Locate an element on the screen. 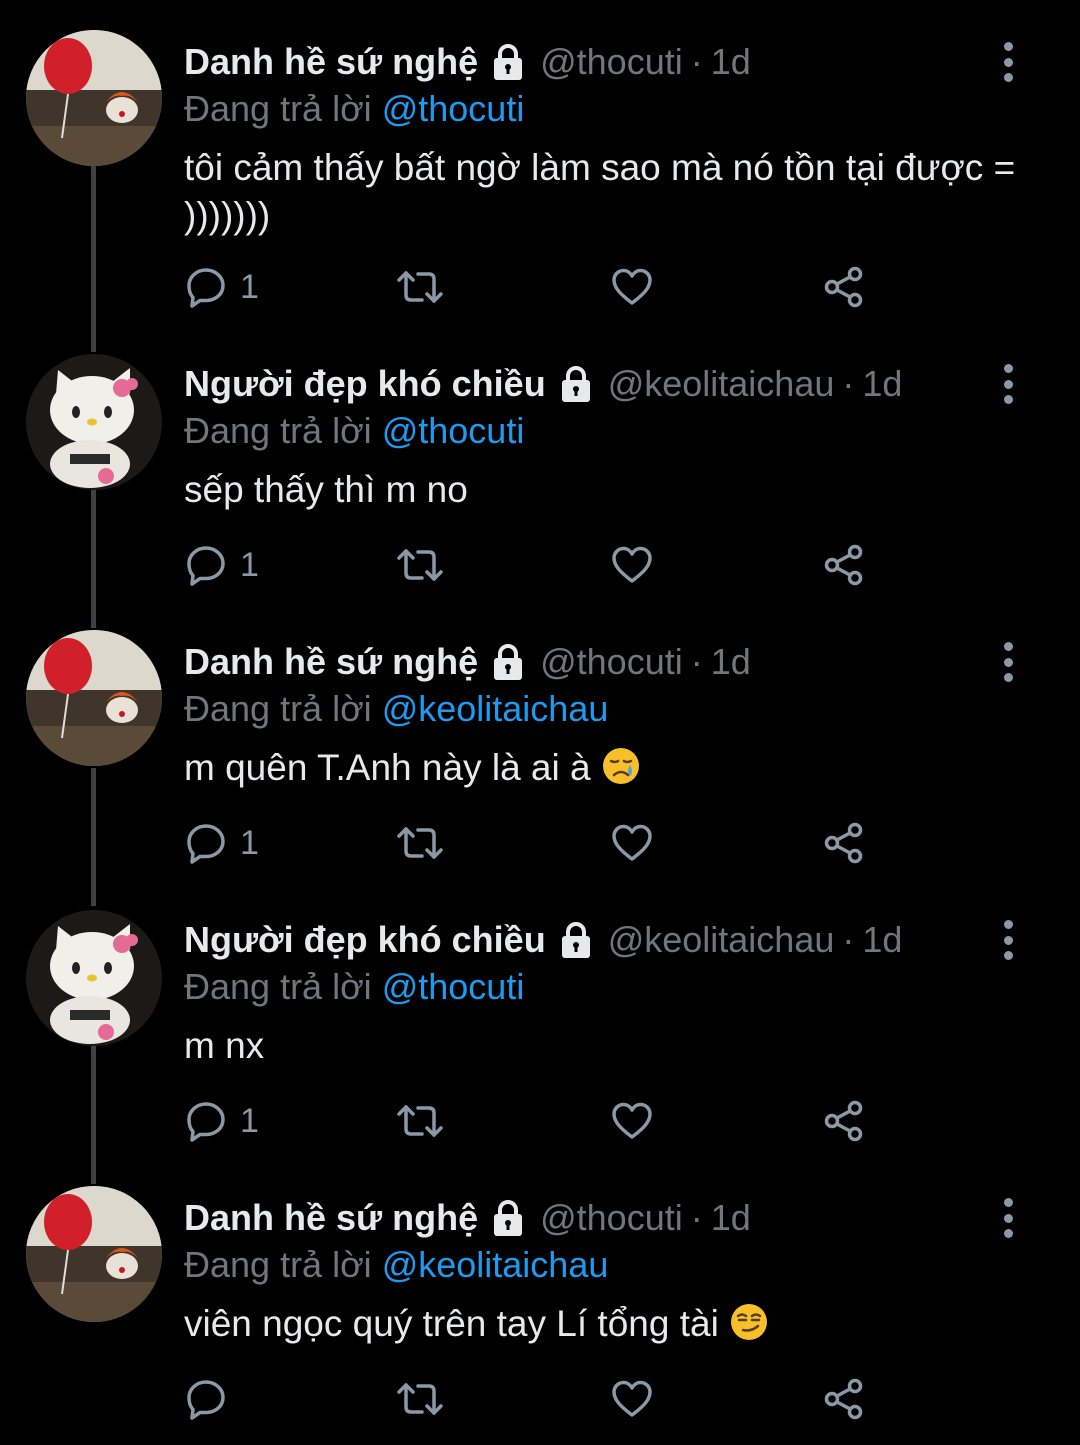 This screenshot has width=1080, height=1445. tweet-header: Người đẹp khó chiều @keolitaichau · 1d is located at coordinates (543, 384).